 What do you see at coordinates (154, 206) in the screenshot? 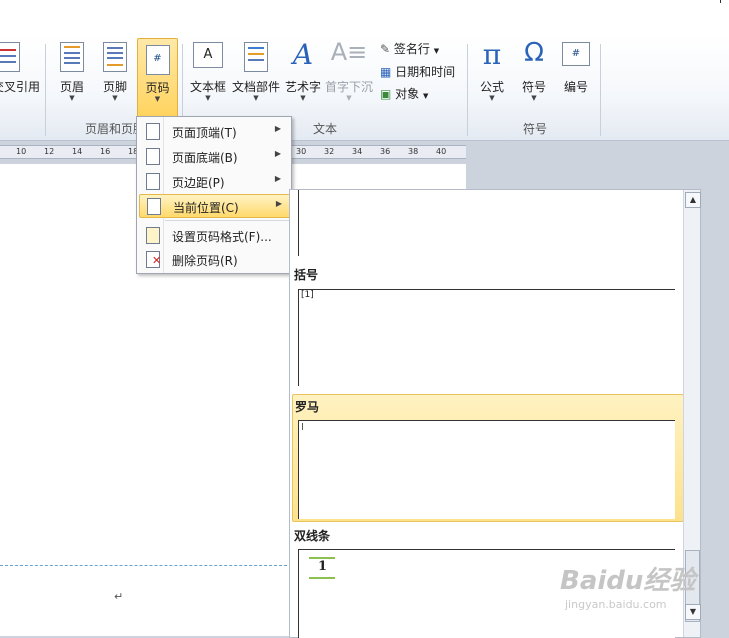
I see `current-position-icon` at bounding box center [154, 206].